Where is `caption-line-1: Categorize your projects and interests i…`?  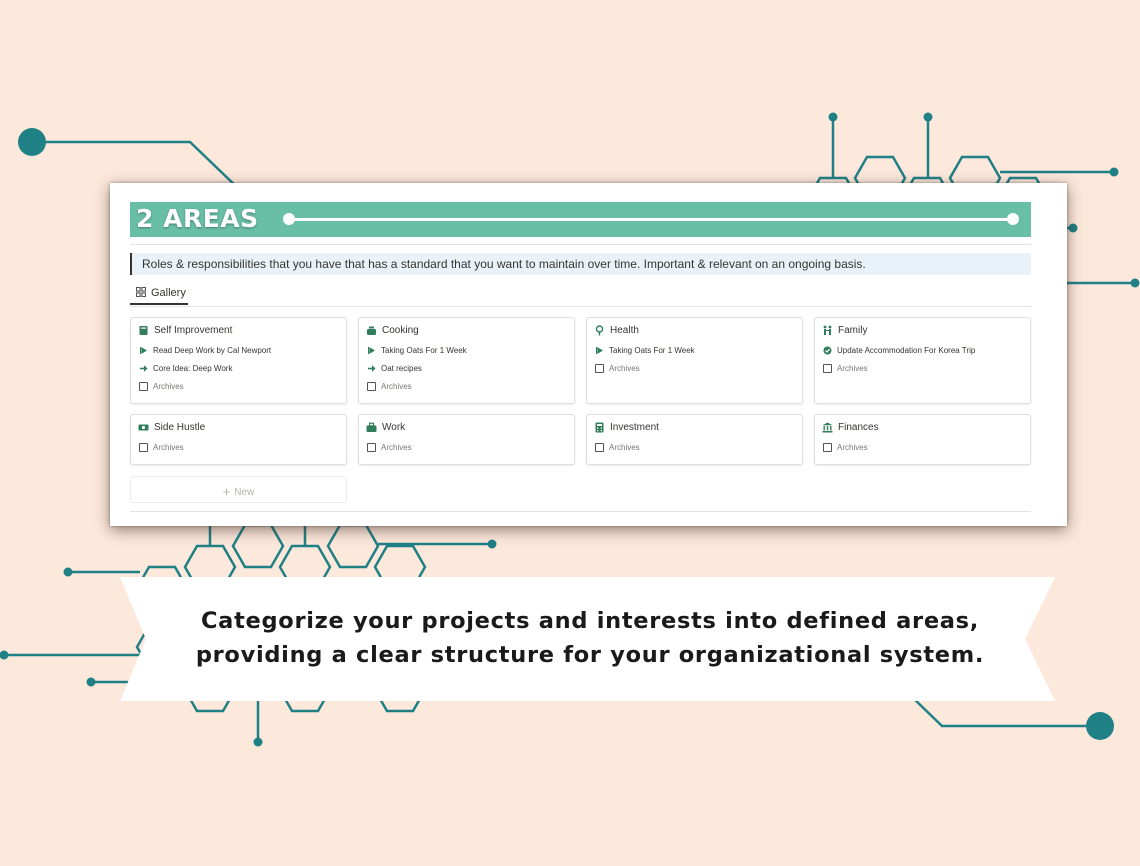 caption-line-1: Categorize your projects and interests i… is located at coordinates (590, 621).